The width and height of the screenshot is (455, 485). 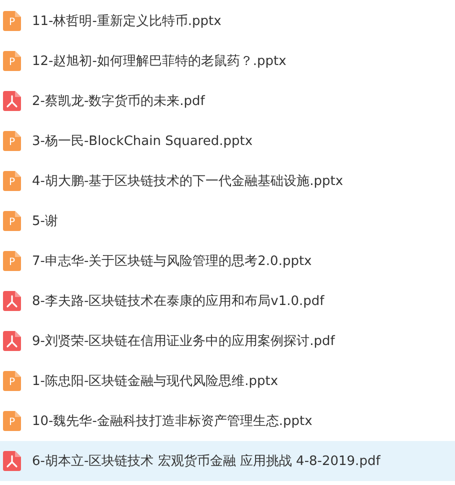 I want to click on file-name: 12-赵旭初-如何理解巴菲特的老鼠药？.pptx, so click(x=159, y=61).